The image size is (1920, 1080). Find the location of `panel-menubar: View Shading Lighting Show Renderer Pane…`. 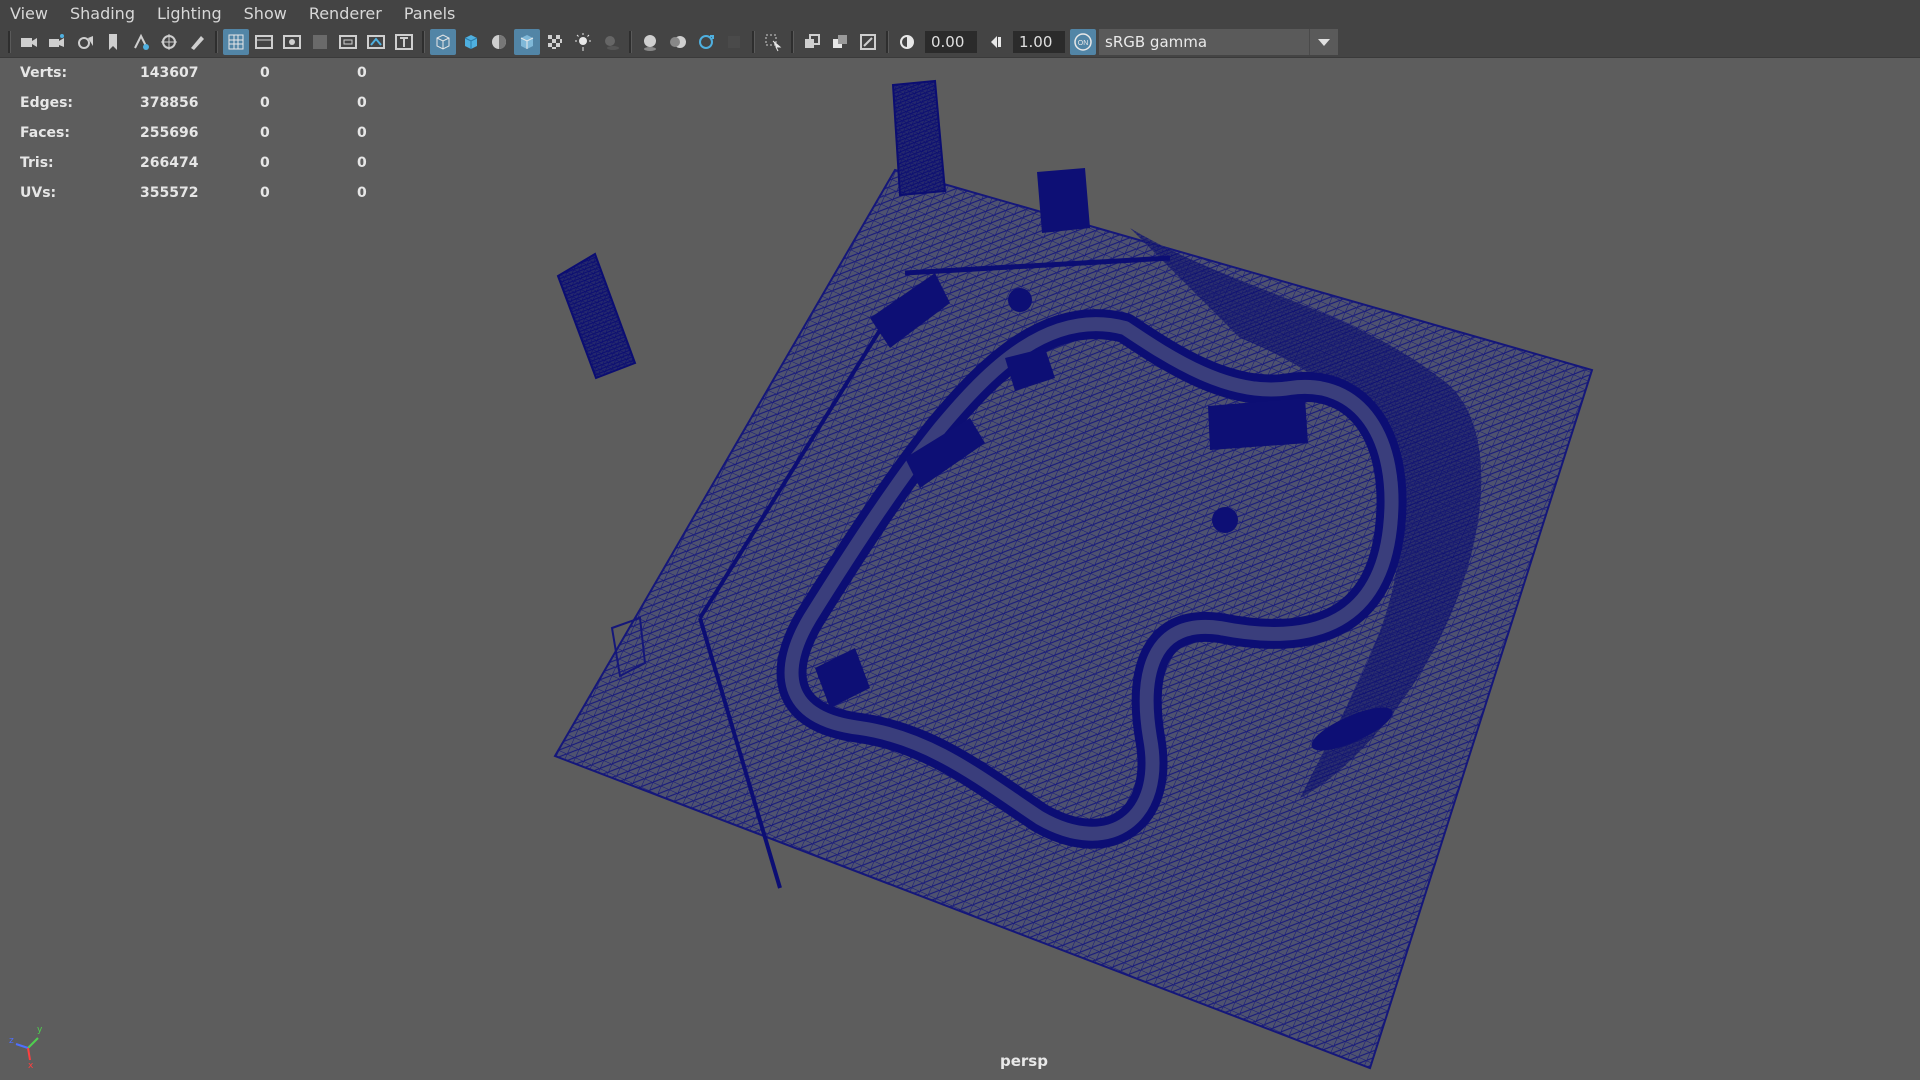

panel-menubar: View Shading Lighting Show Renderer Pane… is located at coordinates (960, 13).